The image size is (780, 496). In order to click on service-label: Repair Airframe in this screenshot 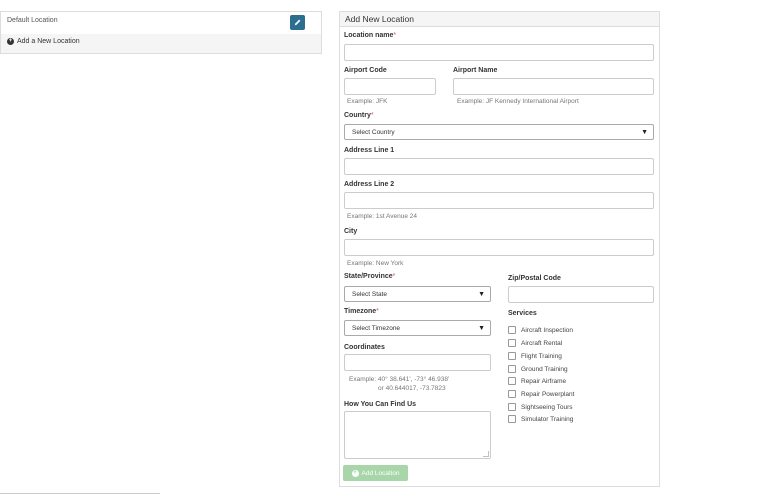, I will do `click(544, 381)`.